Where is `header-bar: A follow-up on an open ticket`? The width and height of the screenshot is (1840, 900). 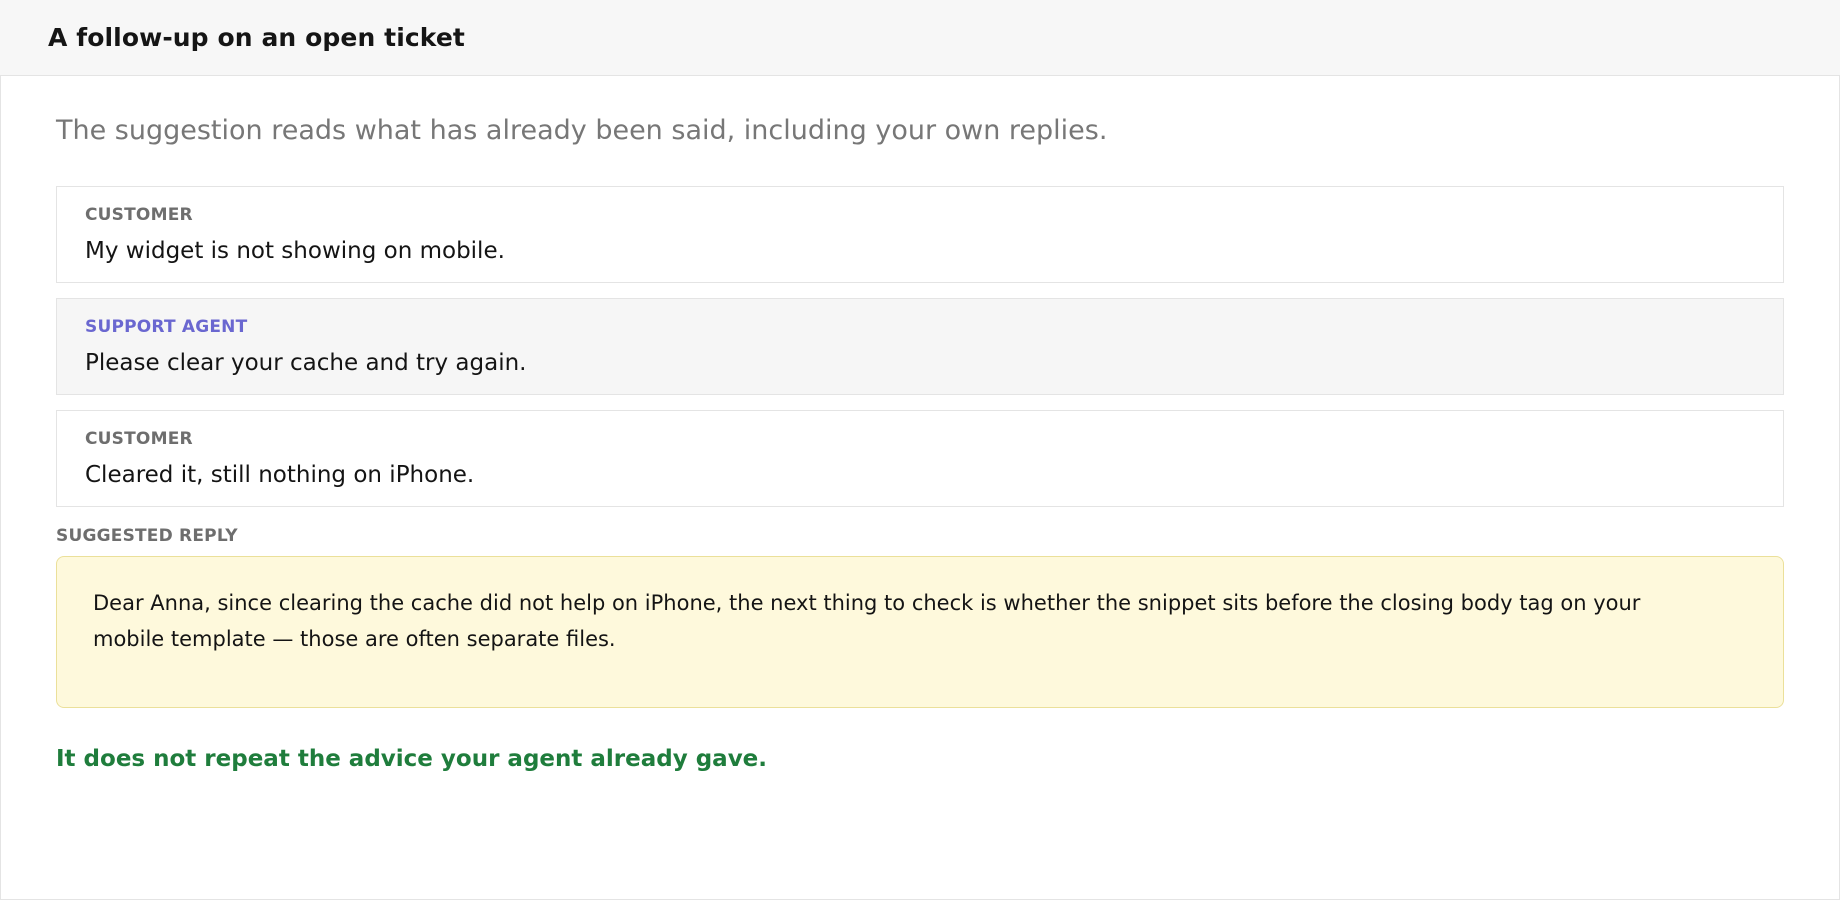 header-bar: A follow-up on an open ticket is located at coordinates (920, 38).